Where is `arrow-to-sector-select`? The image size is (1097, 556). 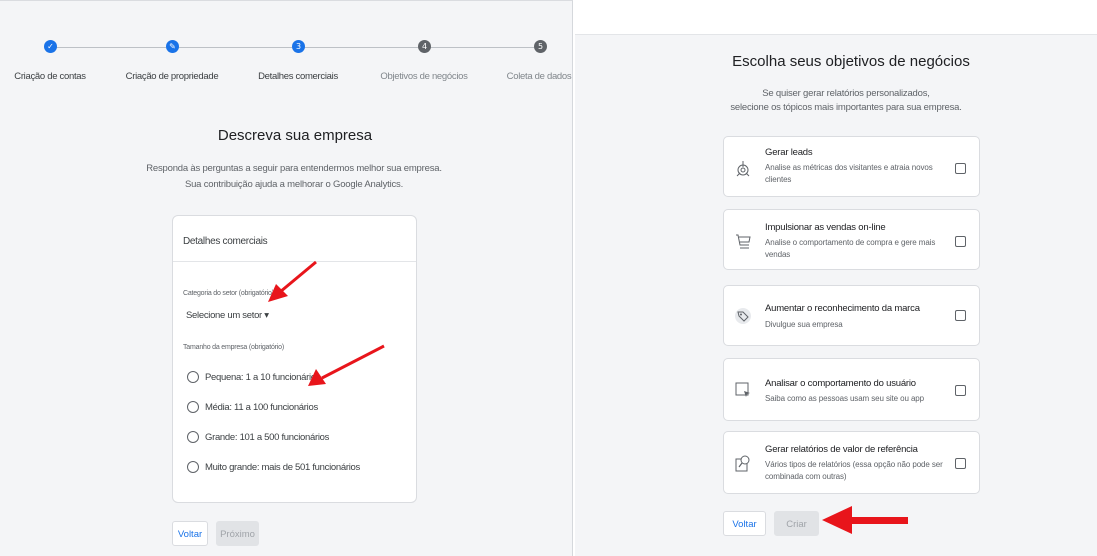
arrow-to-sector-select is located at coordinates (292, 281).